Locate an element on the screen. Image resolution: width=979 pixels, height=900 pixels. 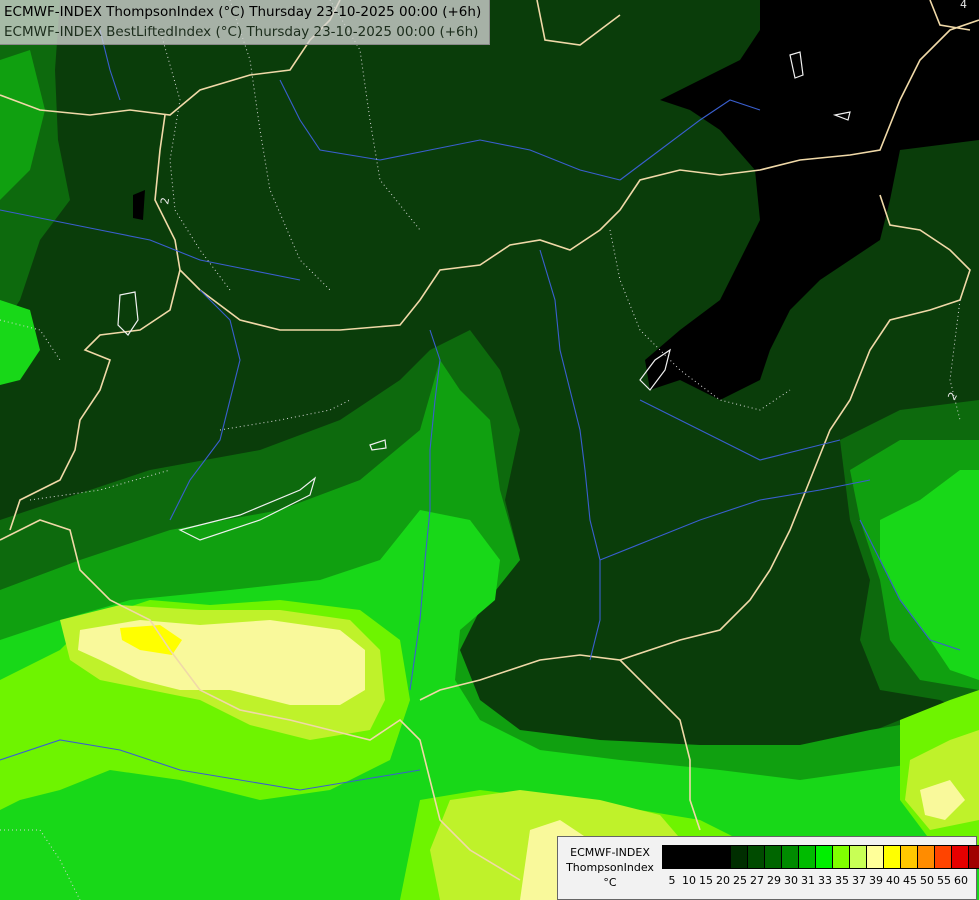
legend-tick-label: 30 is located at coordinates (791, 880).